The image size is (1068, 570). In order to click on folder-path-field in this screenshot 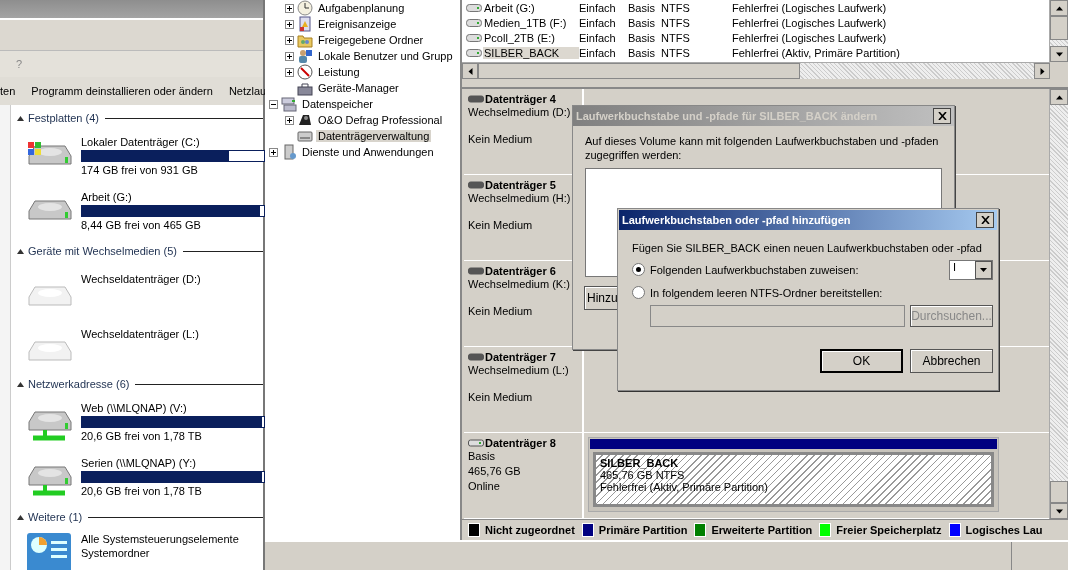, I will do `click(777, 316)`.